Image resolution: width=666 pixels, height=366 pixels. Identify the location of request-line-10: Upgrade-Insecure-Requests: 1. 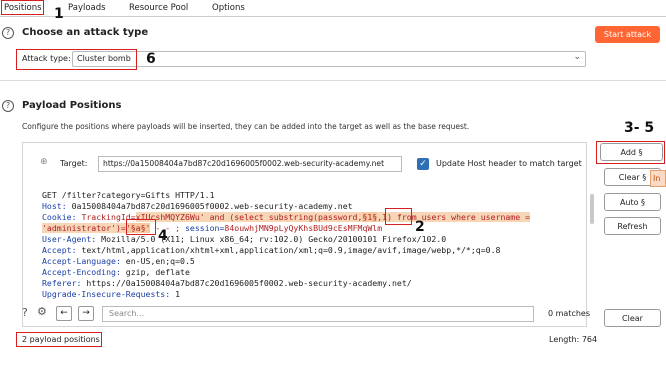
(111, 294).